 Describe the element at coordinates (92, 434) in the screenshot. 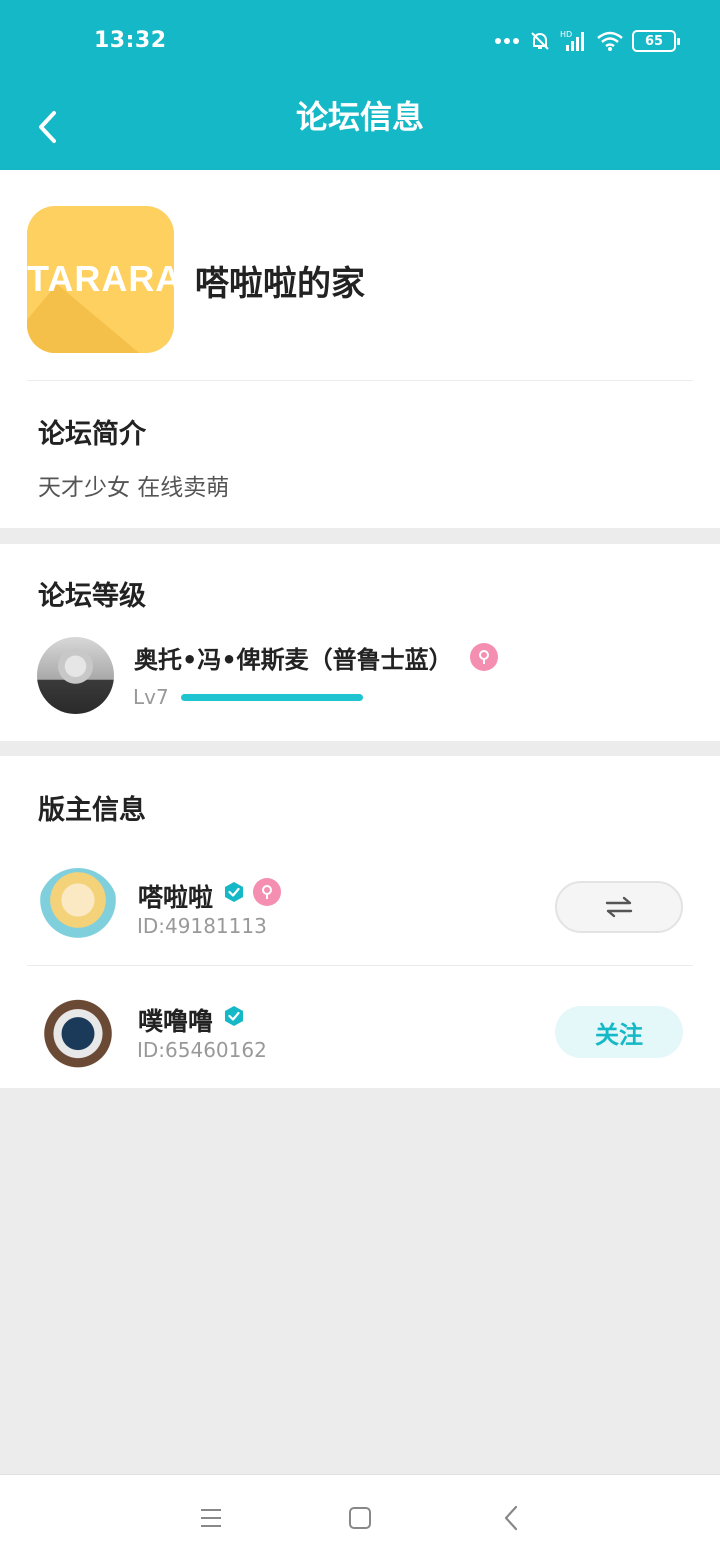

I see `intro-title: 论坛简介` at that location.